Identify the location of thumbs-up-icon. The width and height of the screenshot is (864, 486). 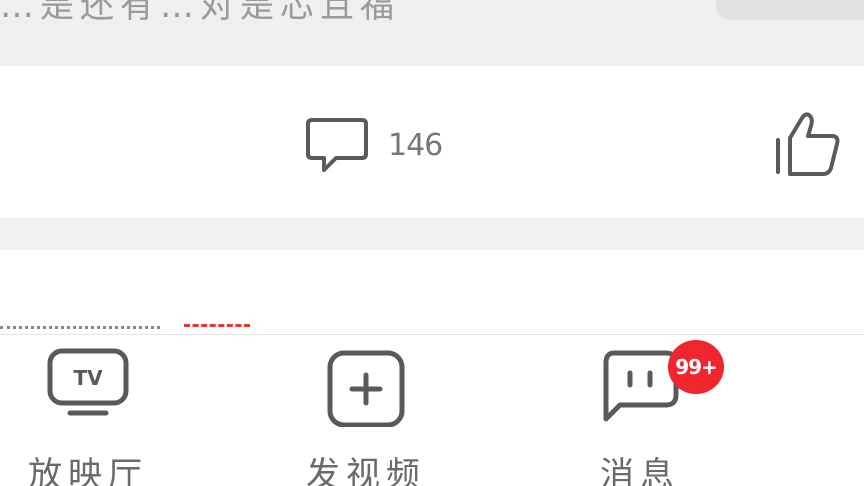
(808, 144).